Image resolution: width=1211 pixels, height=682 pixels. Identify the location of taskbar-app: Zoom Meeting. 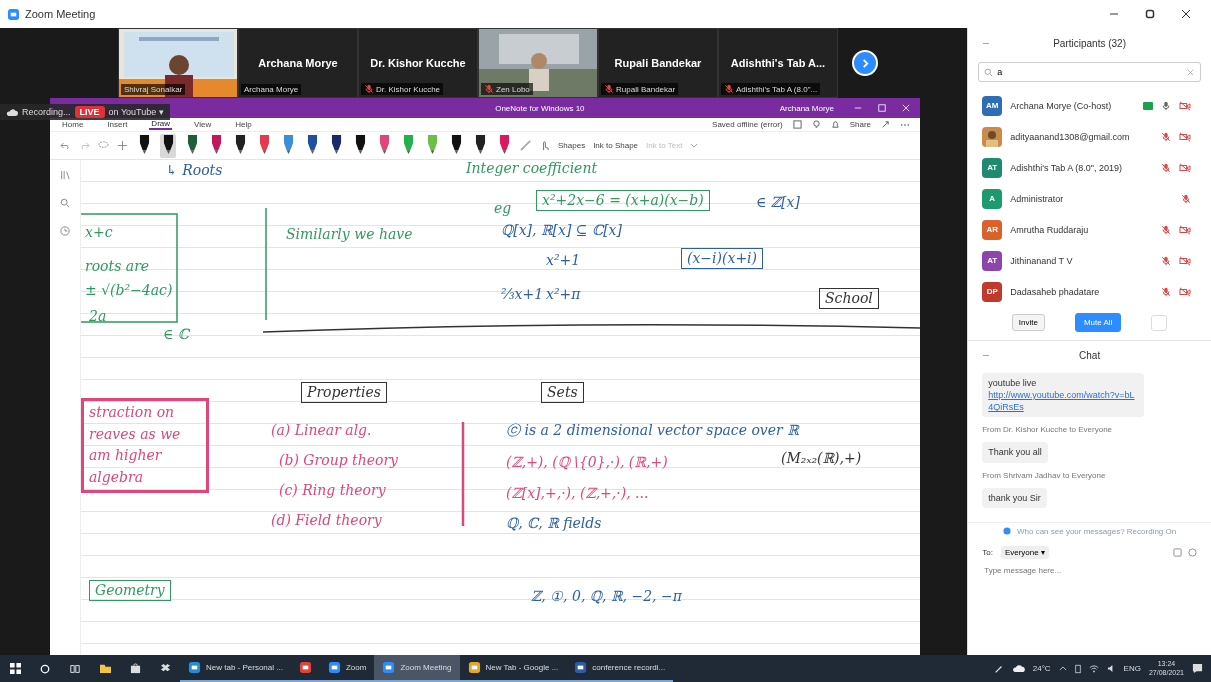
(417, 668).